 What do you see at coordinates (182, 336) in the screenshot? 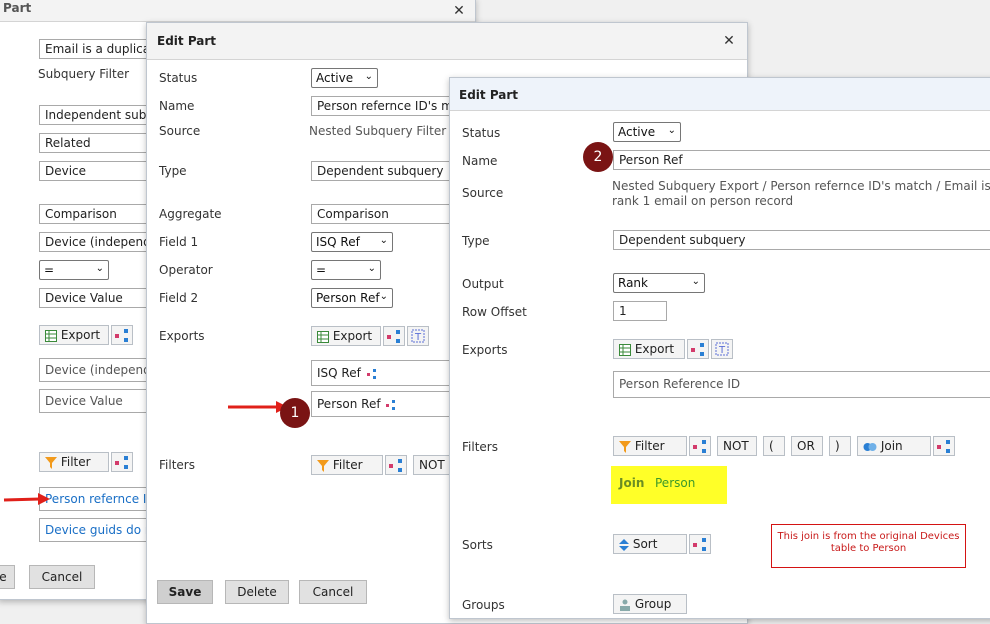
I see `middle-exports-label: Exports` at bounding box center [182, 336].